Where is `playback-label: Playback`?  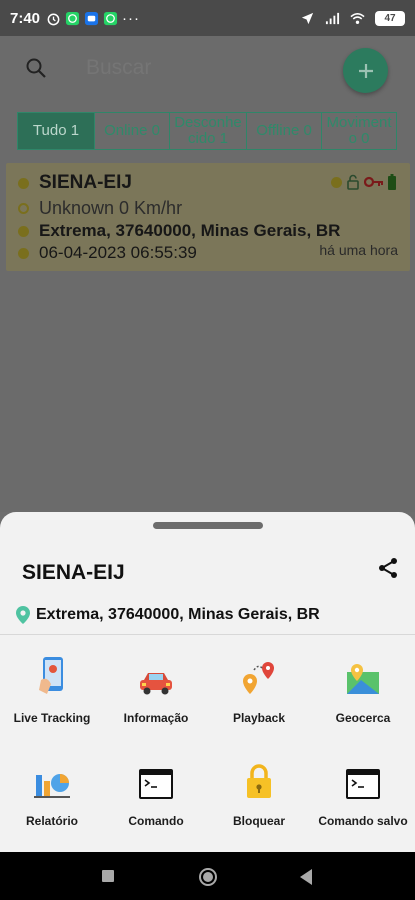 playback-label: Playback is located at coordinates (259, 718).